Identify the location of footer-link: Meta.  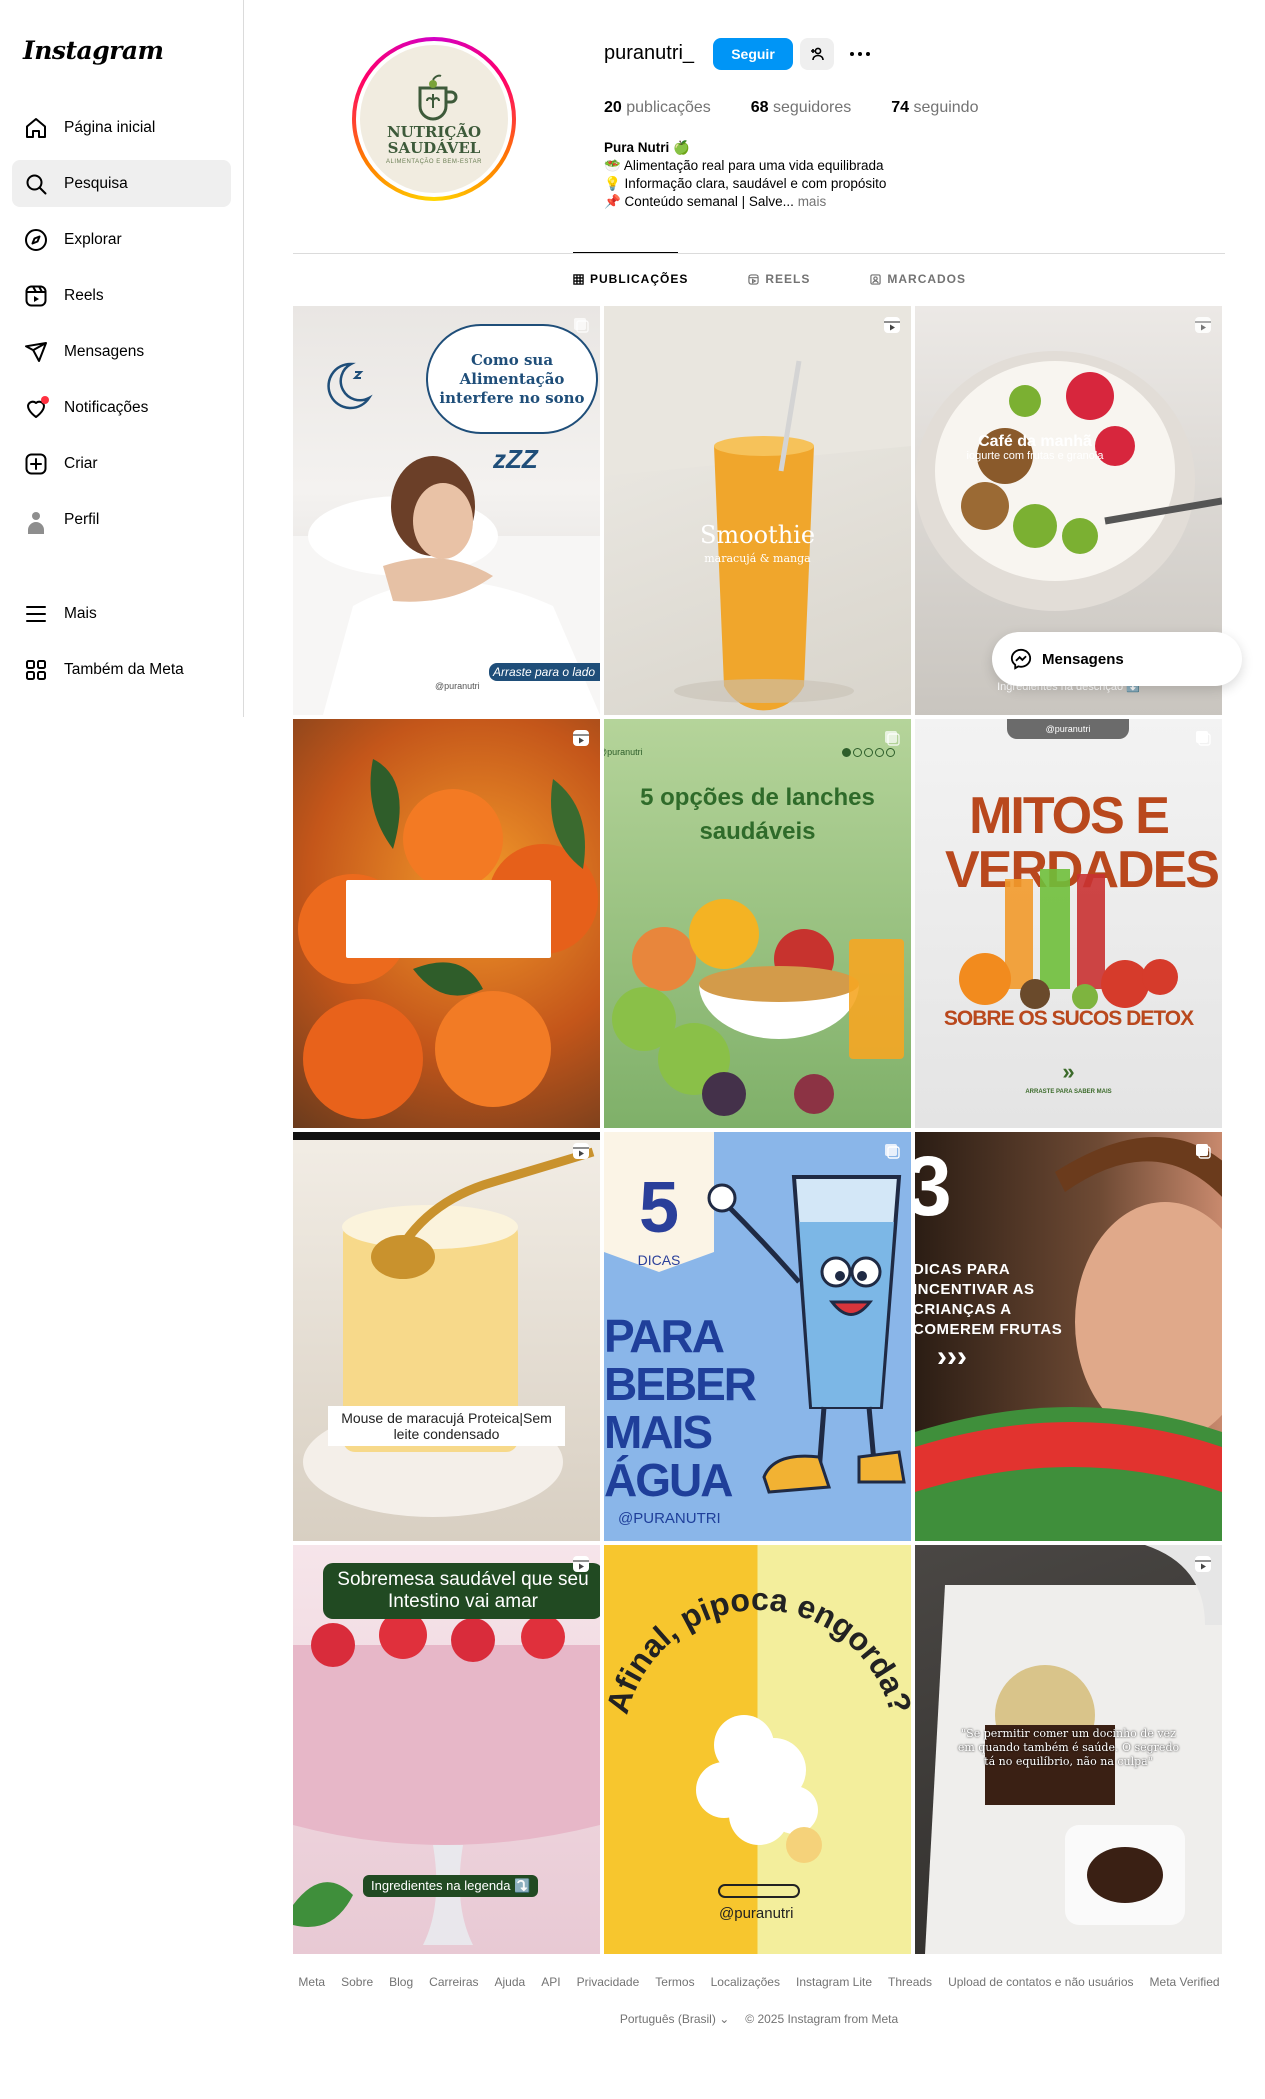
(311, 1982).